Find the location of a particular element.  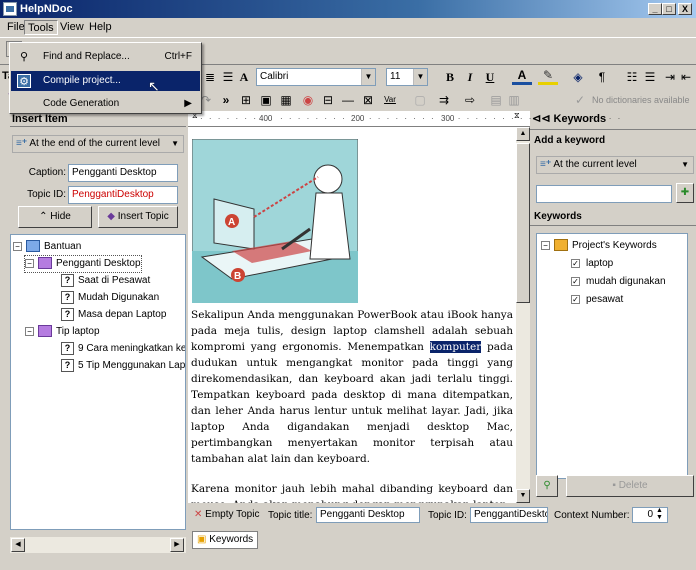

empty-topic-button: ✕ Empty Topic is located at coordinates (226, 514).